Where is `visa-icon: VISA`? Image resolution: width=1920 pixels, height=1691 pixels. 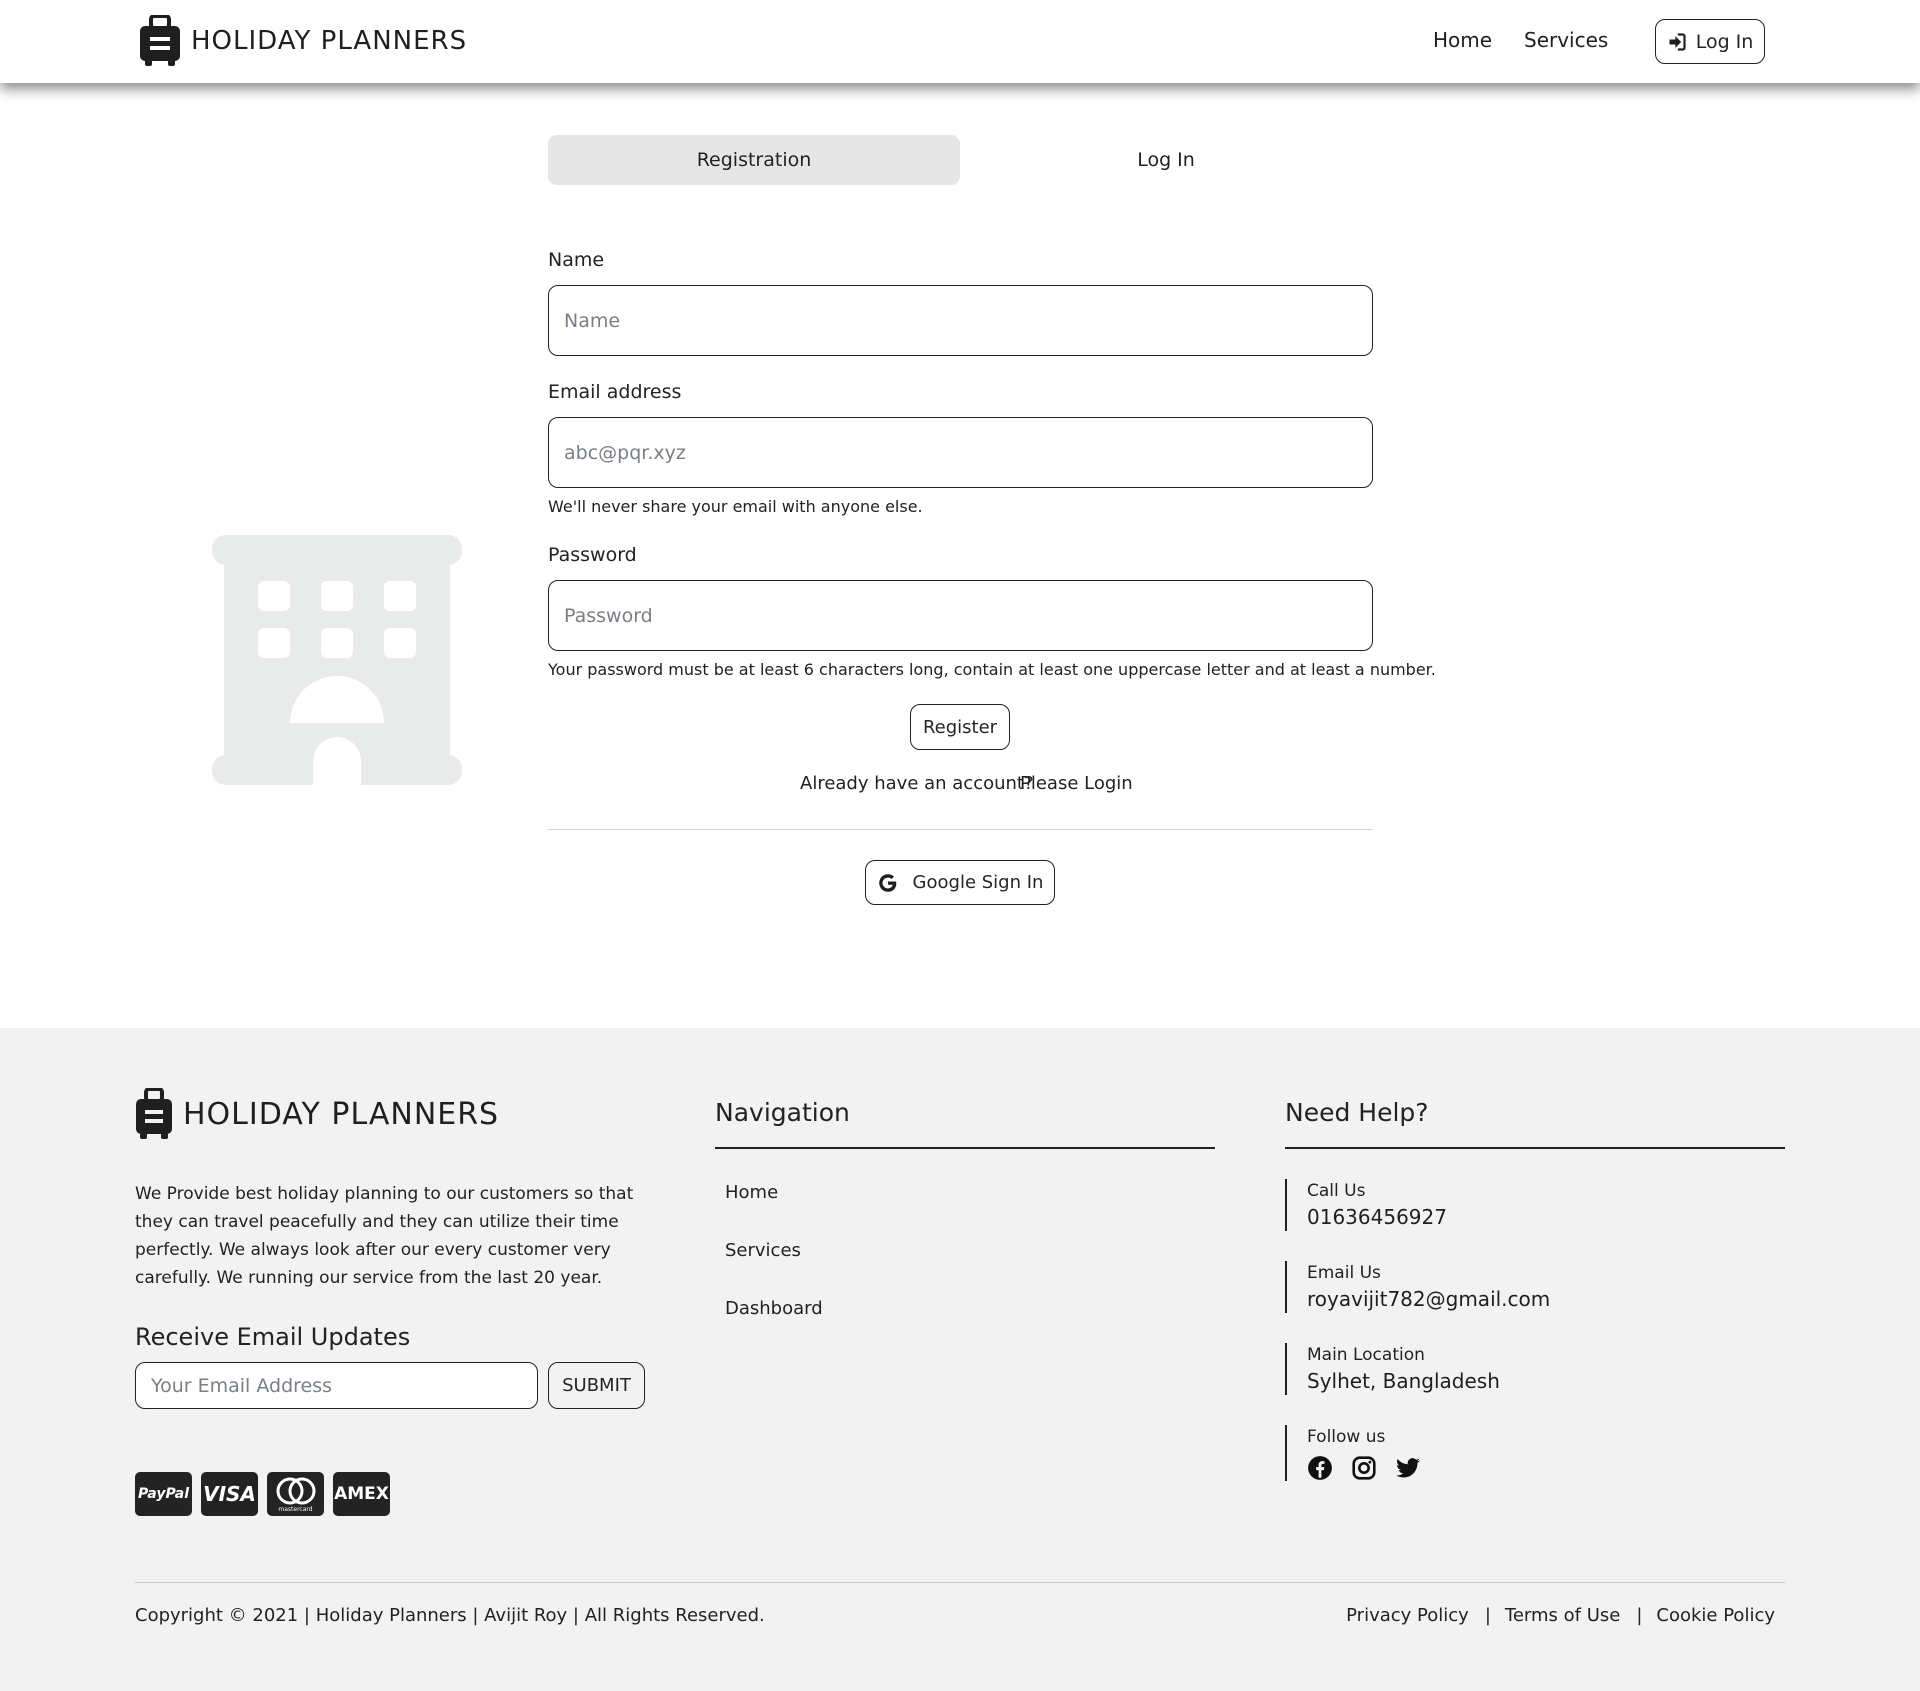 visa-icon: VISA is located at coordinates (229, 1494).